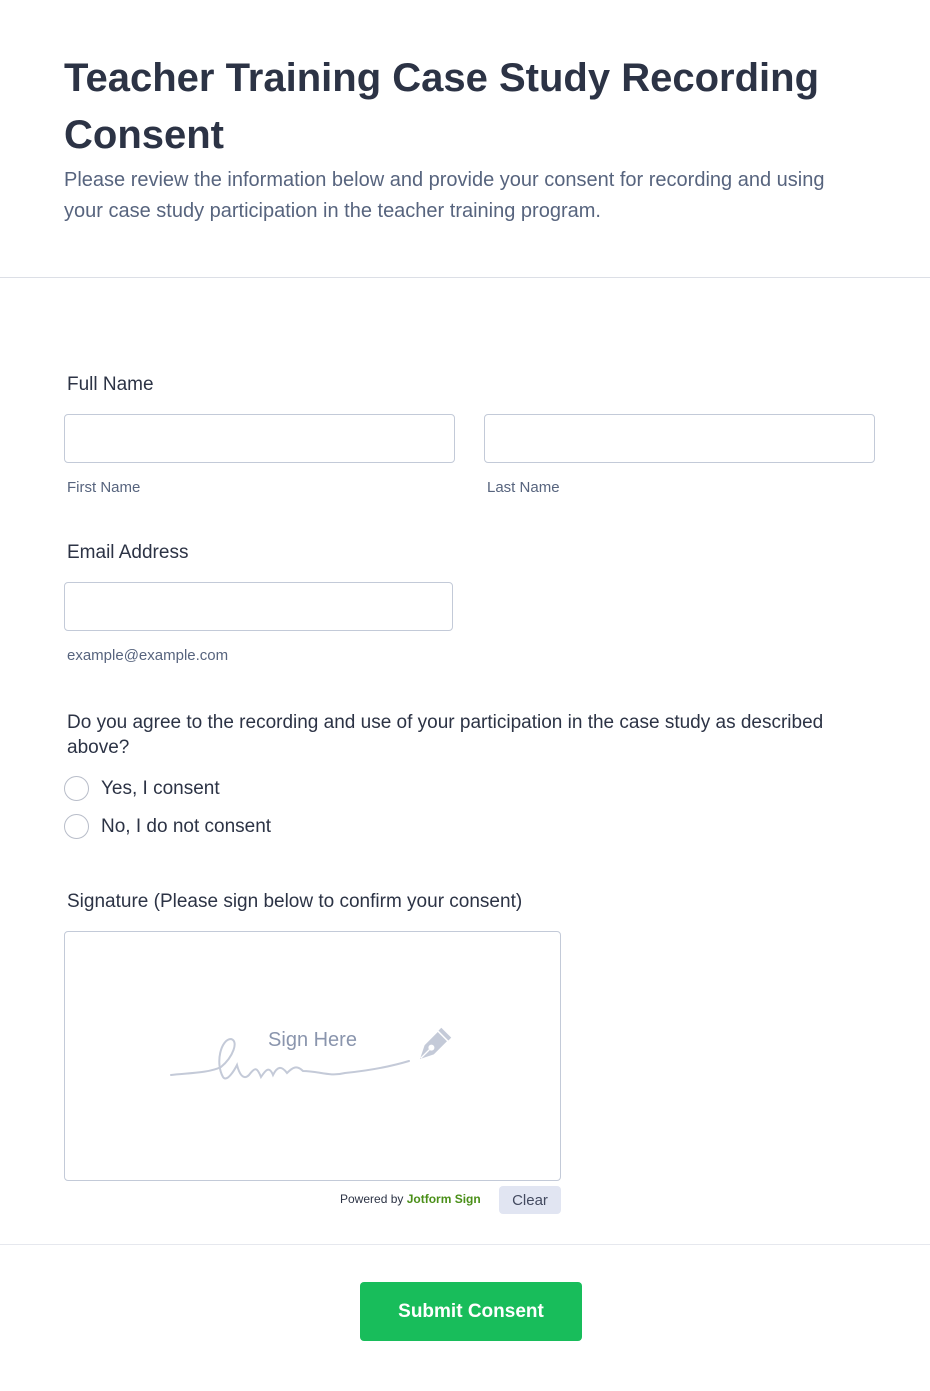 The height and width of the screenshot is (1391, 930). Describe the element at coordinates (530, 1200) in the screenshot. I see `clear-signature-button: Clear` at that location.